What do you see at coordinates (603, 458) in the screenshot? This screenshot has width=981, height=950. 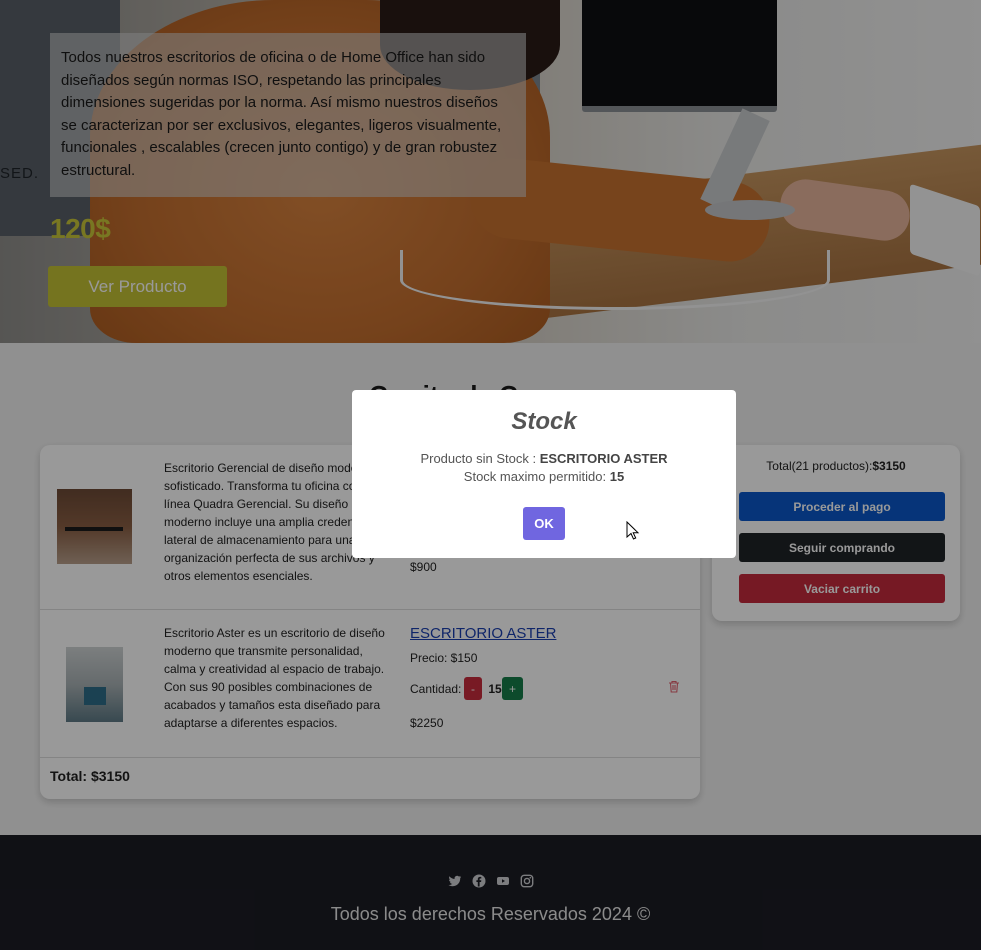 I see `dialog-product-value: ESCRITORIO ASTER` at bounding box center [603, 458].